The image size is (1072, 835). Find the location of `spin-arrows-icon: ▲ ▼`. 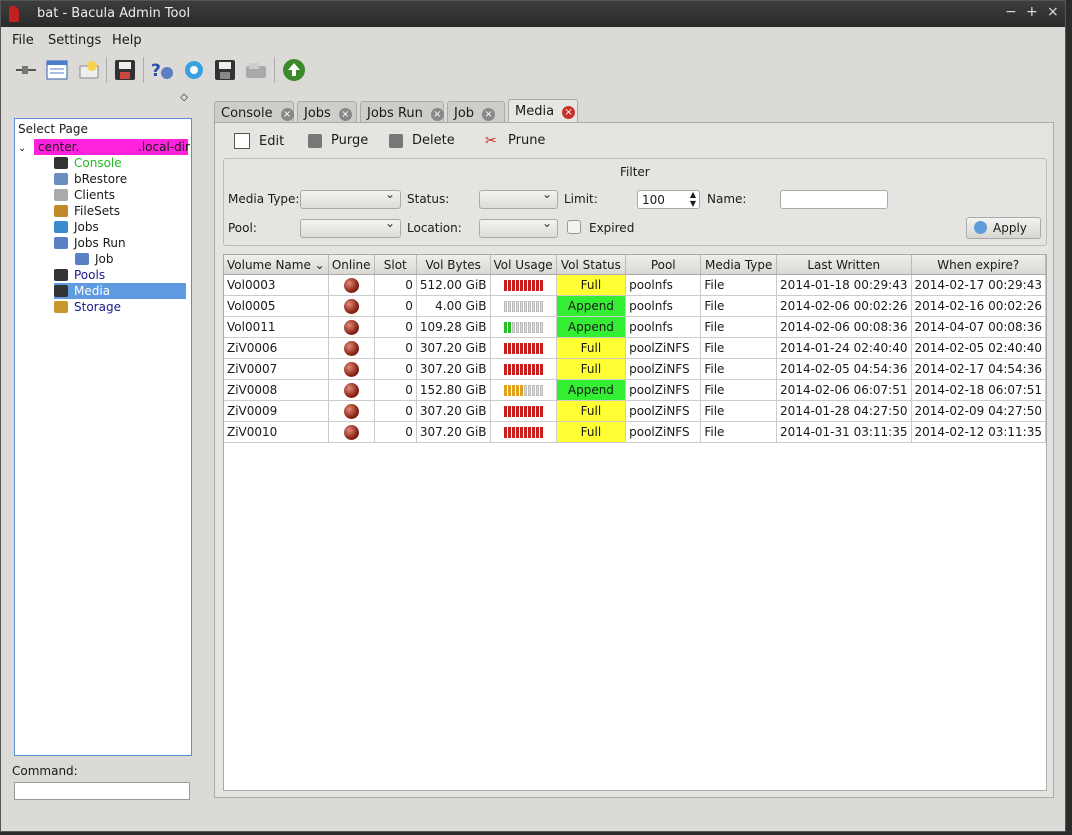

spin-arrows-icon: ▲ ▼ is located at coordinates (693, 199).